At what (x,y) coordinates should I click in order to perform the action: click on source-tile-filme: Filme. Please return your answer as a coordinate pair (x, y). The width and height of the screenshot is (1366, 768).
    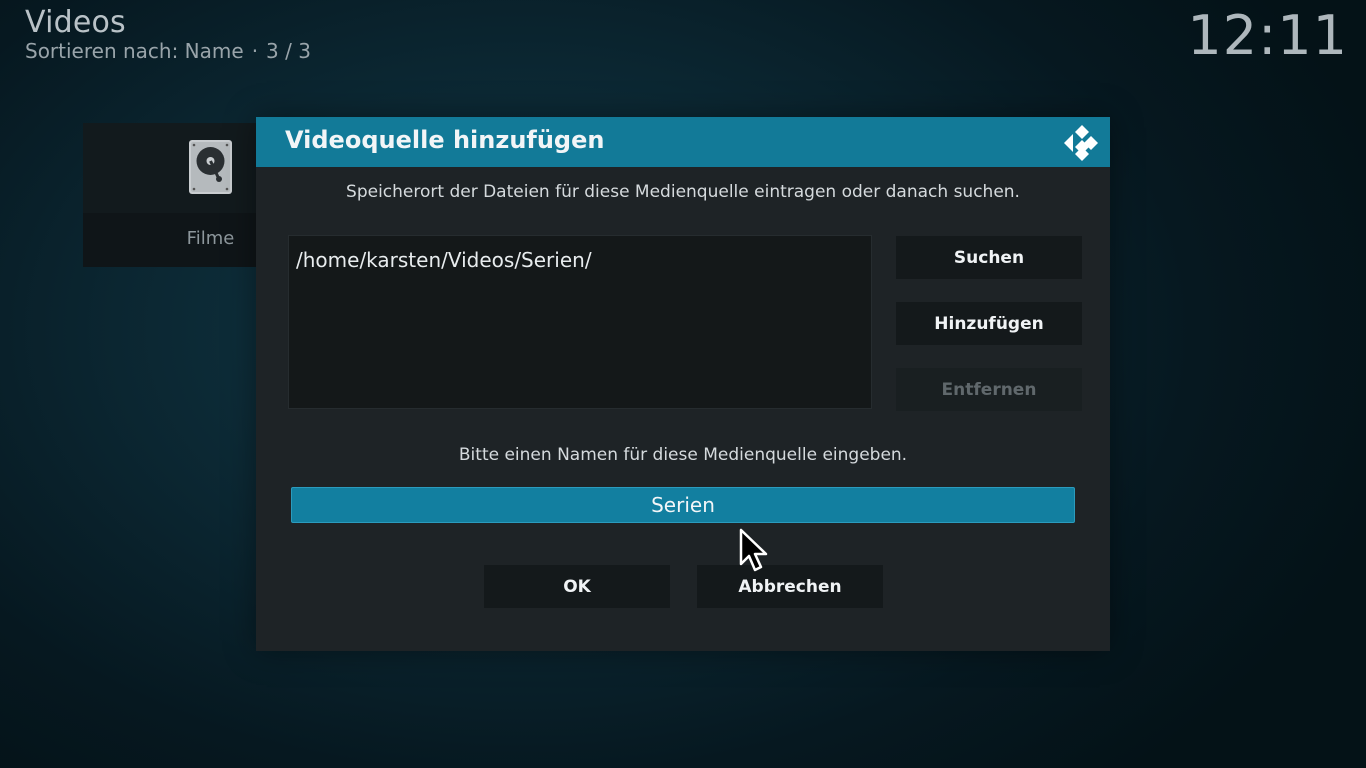
    Looking at the image, I should click on (170, 195).